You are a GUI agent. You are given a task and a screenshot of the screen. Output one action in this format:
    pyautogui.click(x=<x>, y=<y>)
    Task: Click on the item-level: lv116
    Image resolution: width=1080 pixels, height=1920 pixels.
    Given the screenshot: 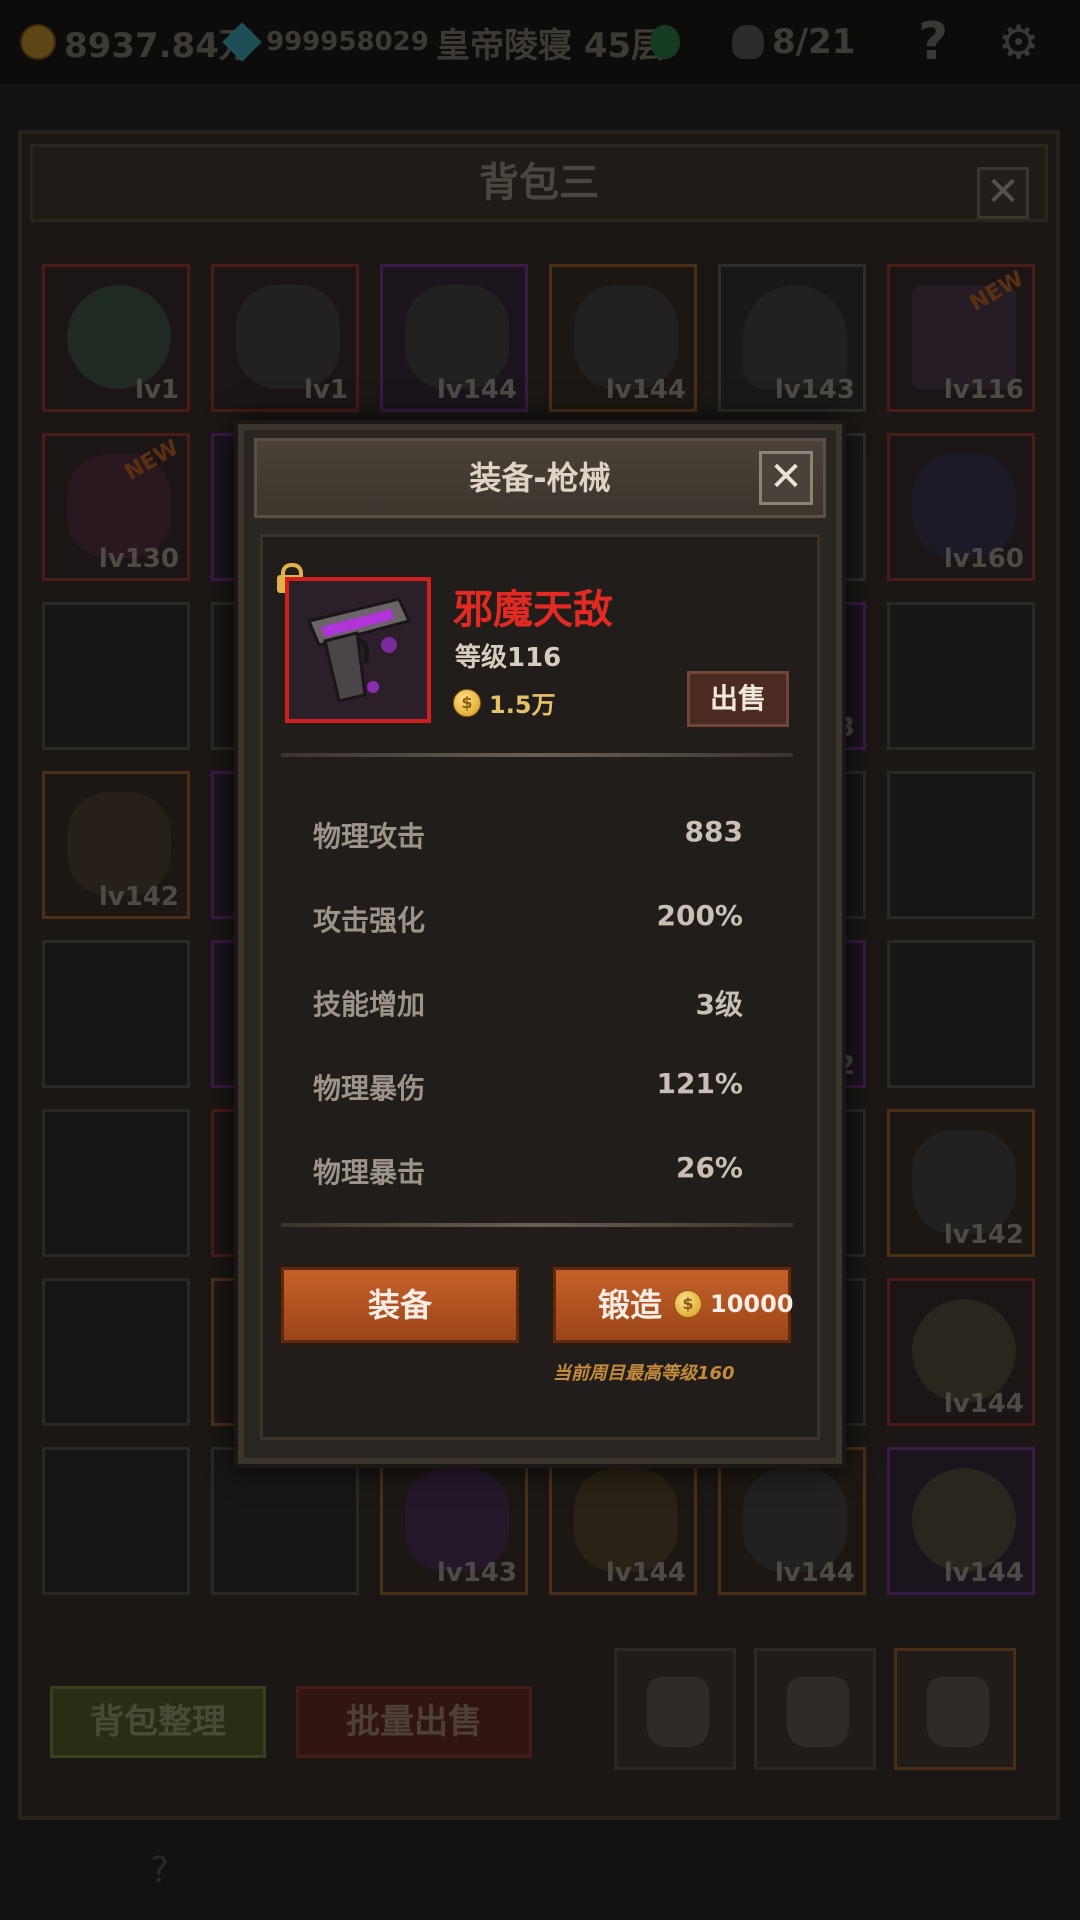 What is the action you would take?
    pyautogui.click(x=983, y=390)
    